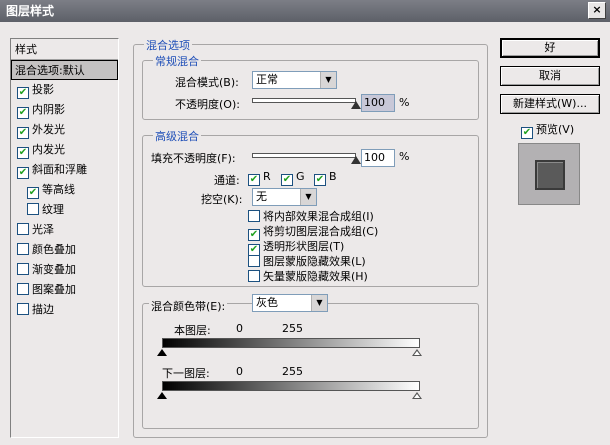 Image resolution: width=610 pixels, height=445 pixels. I want to click on advanced-option: 图层蒙版隐藏效果(L), so click(307, 261).